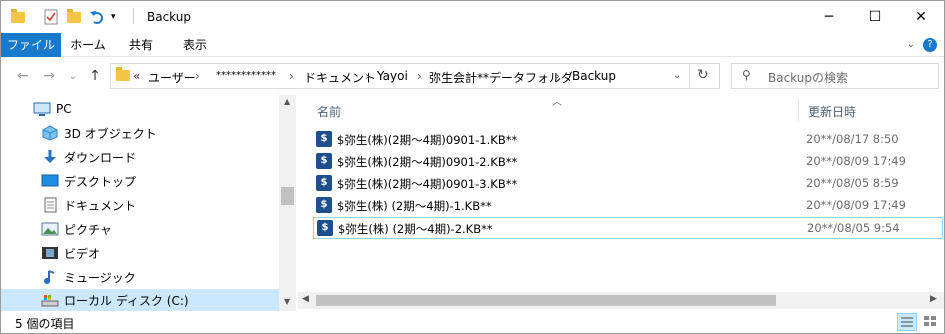  Describe the element at coordinates (140, 253) in the screenshot. I see `sidebar-item-videos: ビデオ` at that location.